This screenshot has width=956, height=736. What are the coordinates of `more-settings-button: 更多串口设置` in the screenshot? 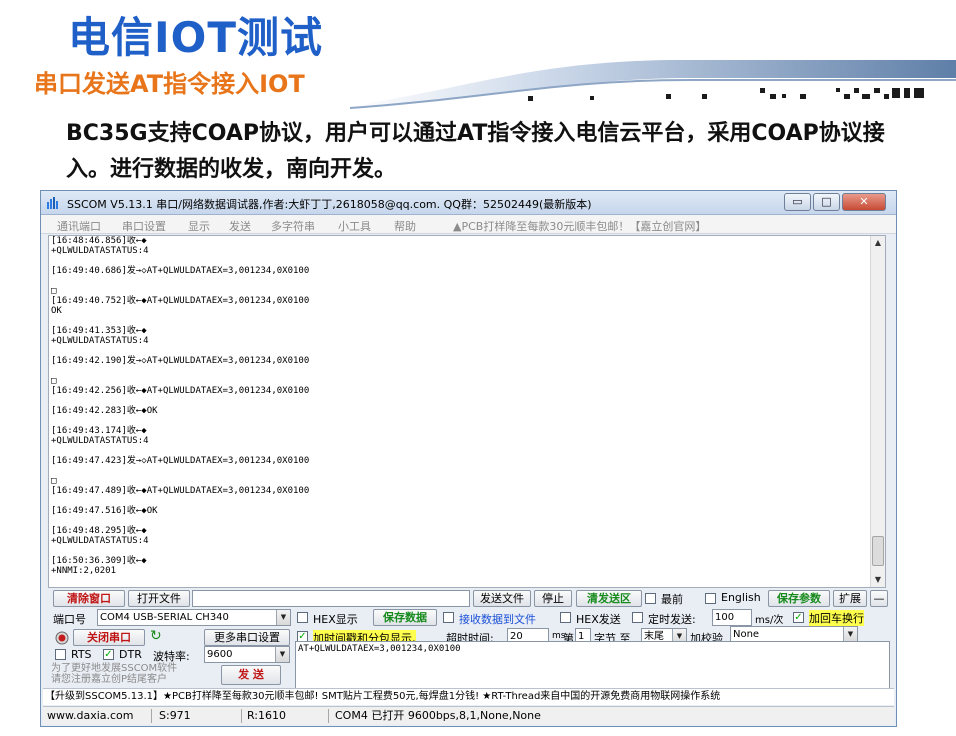 It's located at (247, 637).